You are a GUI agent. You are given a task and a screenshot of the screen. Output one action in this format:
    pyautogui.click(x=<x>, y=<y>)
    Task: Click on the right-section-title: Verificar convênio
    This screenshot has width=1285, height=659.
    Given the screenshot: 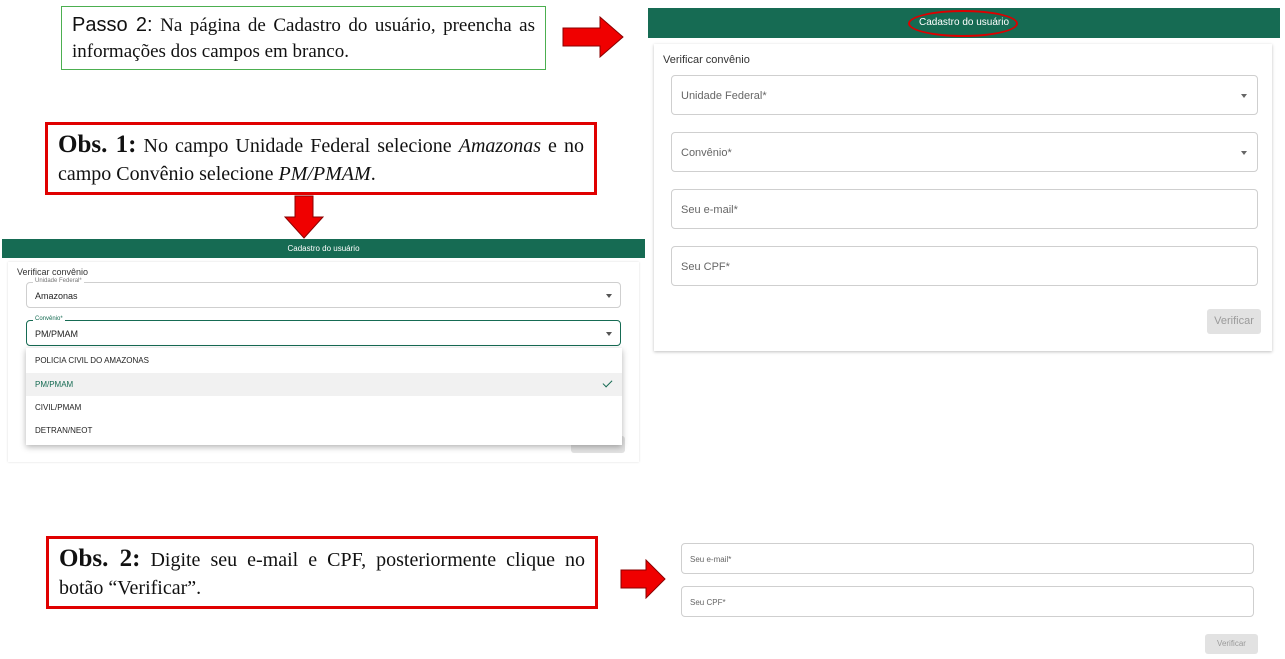 What is the action you would take?
    pyautogui.click(x=706, y=60)
    